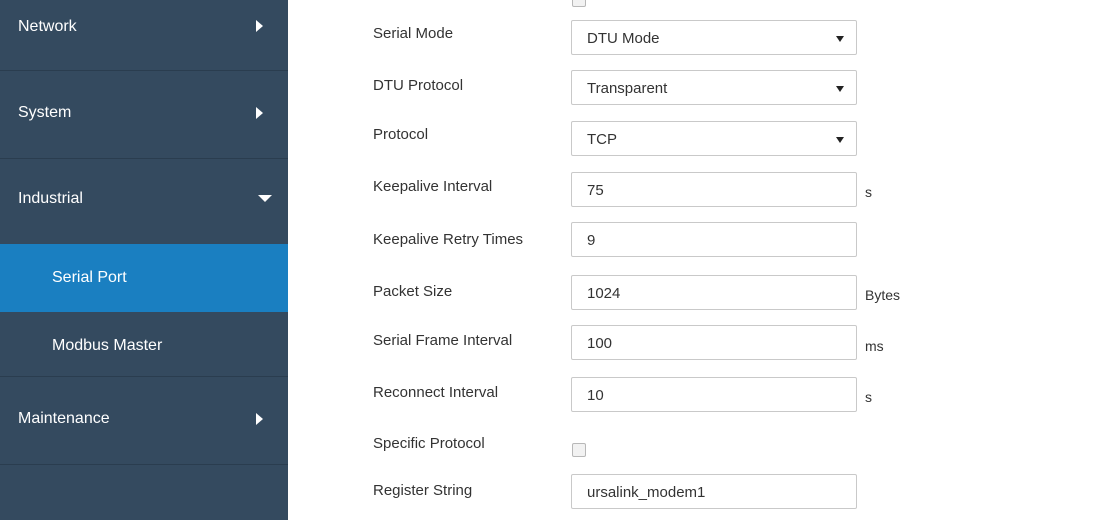  What do you see at coordinates (591, 240) in the screenshot?
I see `keepalive-retry-times-value: 9` at bounding box center [591, 240].